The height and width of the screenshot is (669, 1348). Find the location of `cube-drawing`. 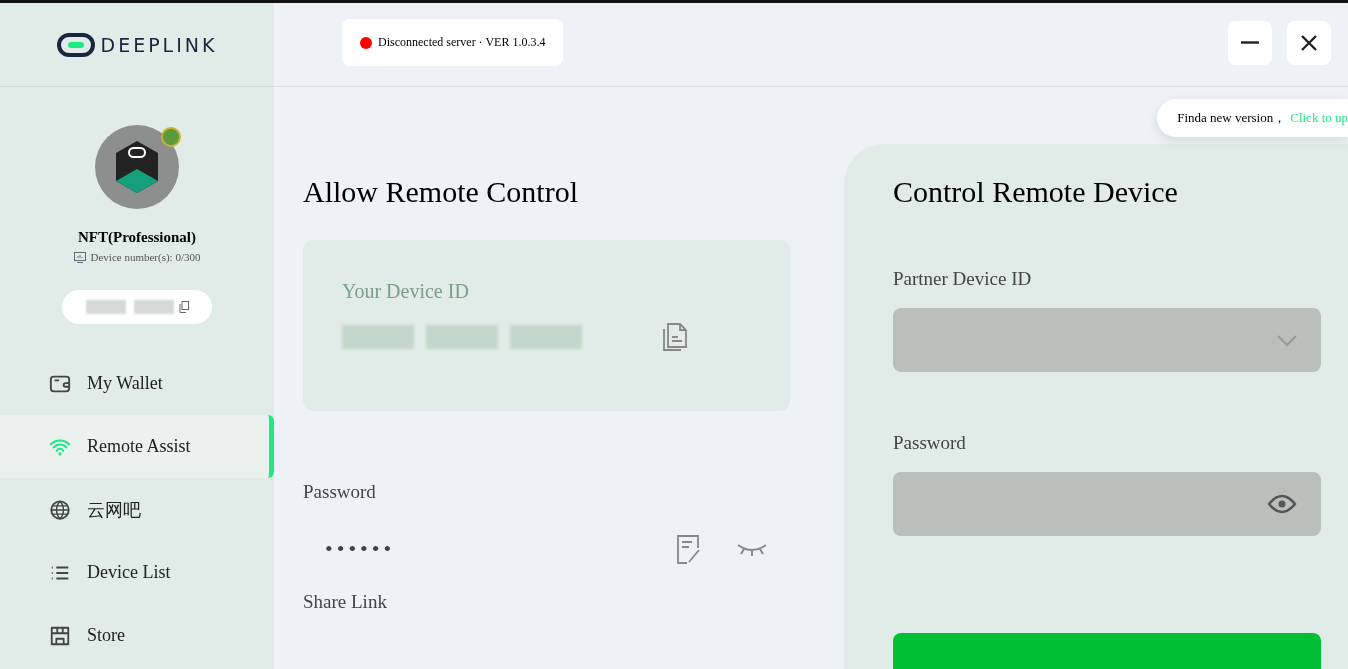

cube-drawing is located at coordinates (137, 167).